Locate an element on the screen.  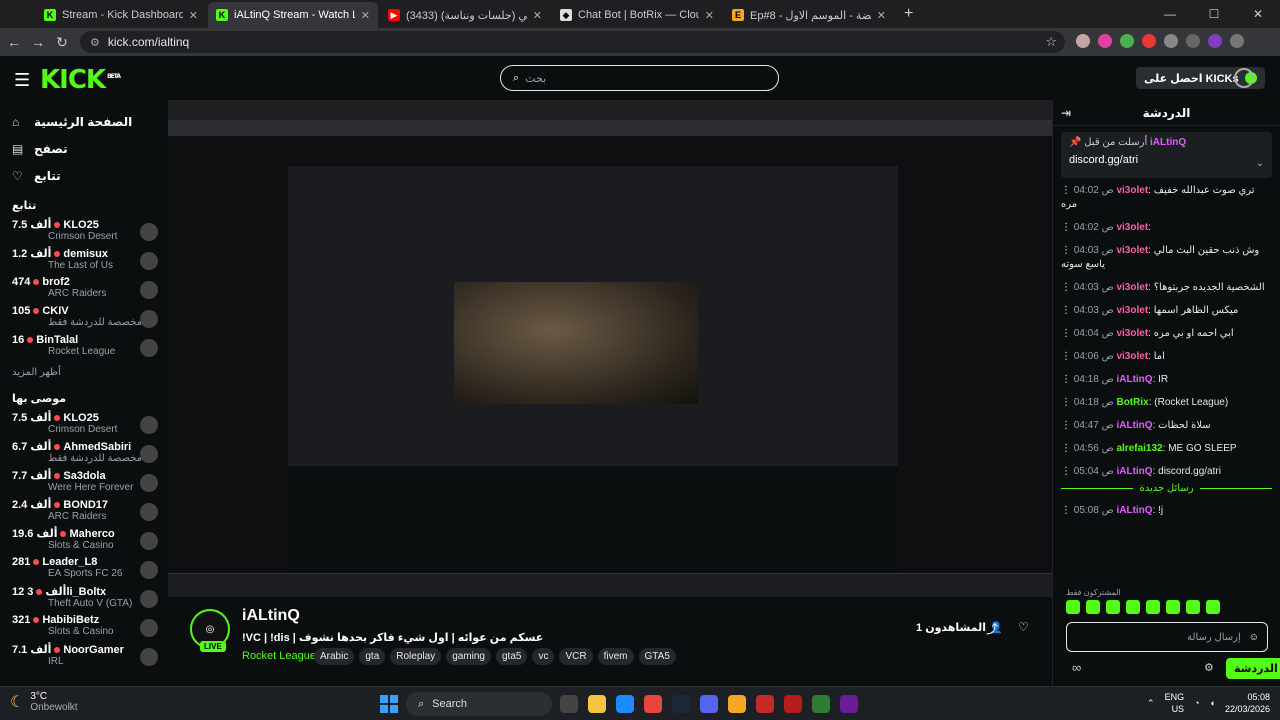
stream-tag: gaming is located at coordinates (468, 656).